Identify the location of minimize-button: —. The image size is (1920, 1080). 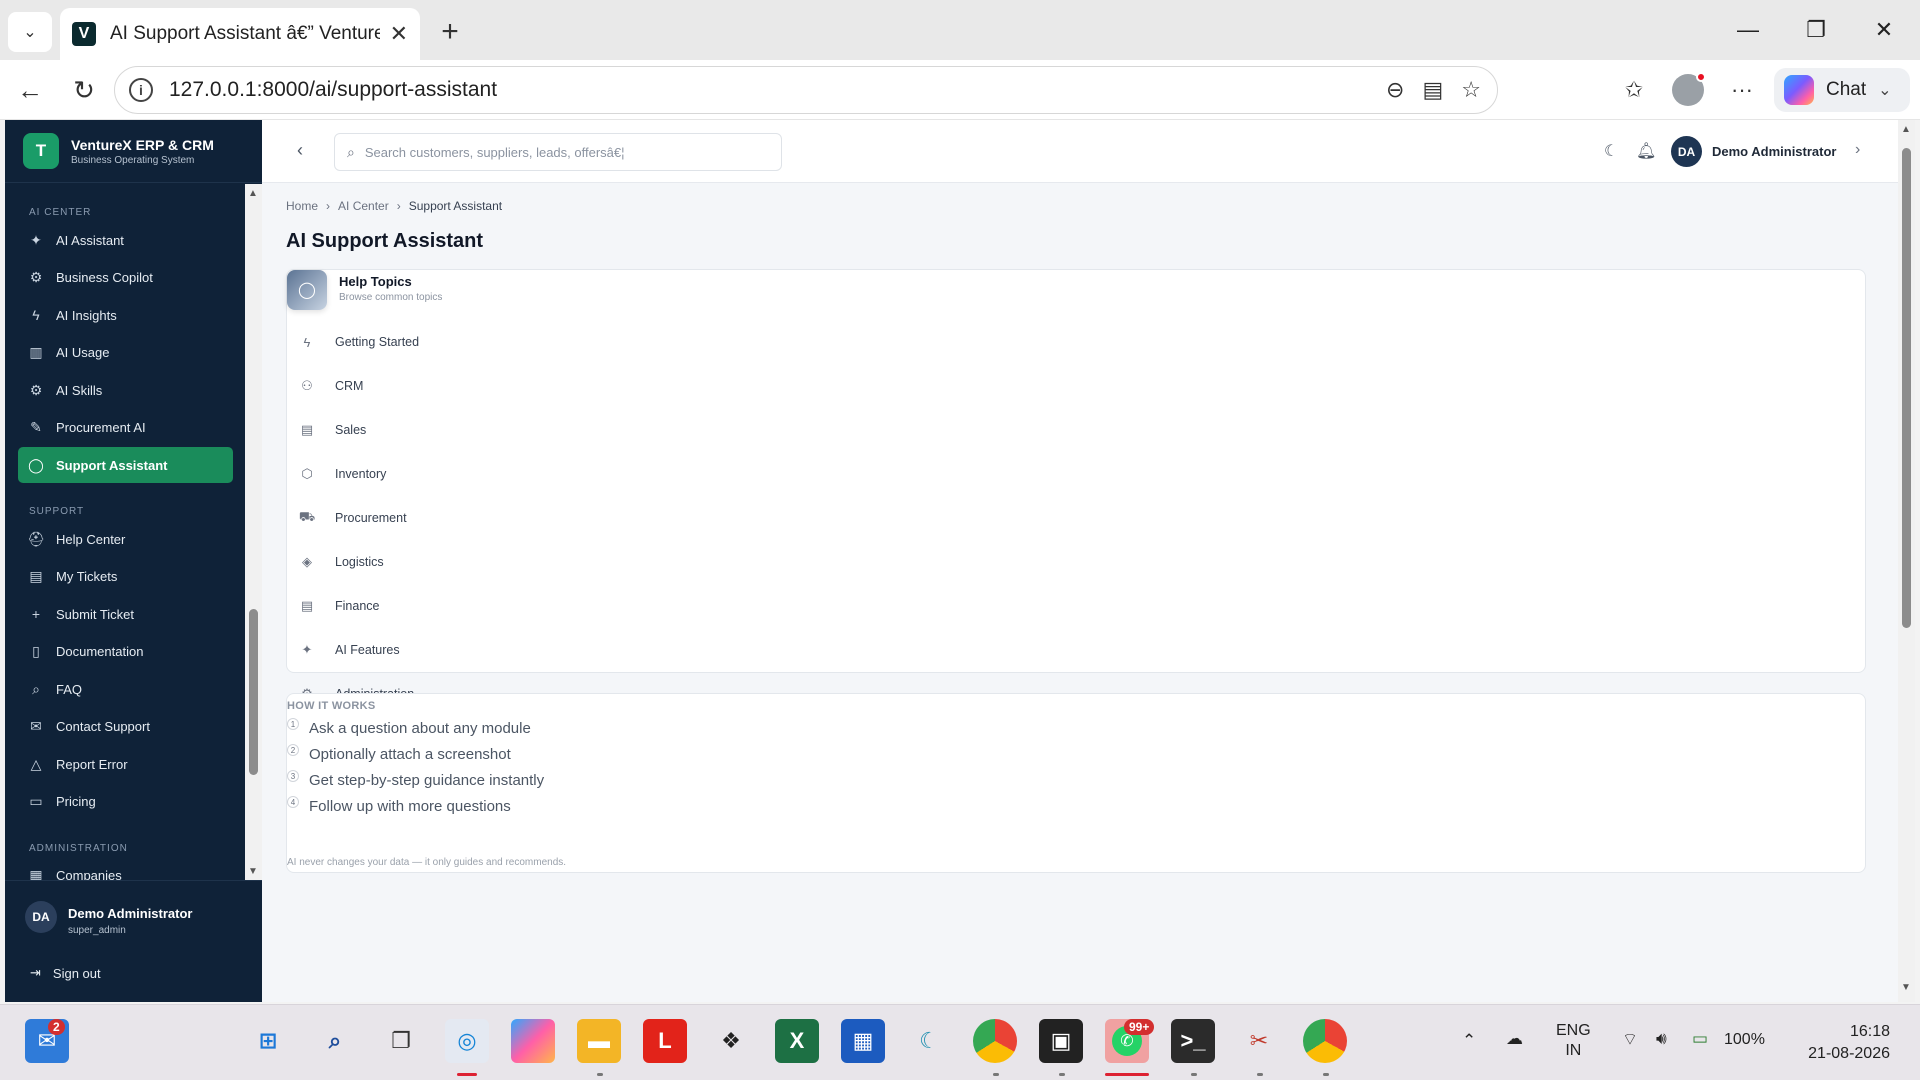
(1748, 30).